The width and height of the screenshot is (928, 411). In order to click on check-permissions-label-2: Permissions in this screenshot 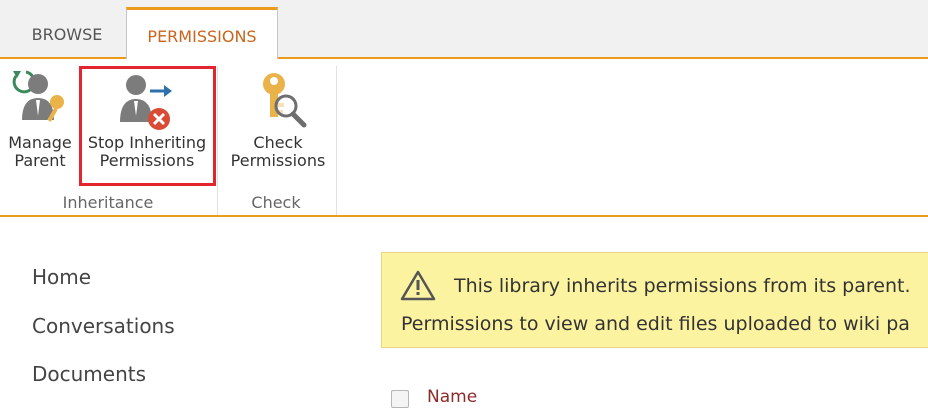, I will do `click(278, 160)`.